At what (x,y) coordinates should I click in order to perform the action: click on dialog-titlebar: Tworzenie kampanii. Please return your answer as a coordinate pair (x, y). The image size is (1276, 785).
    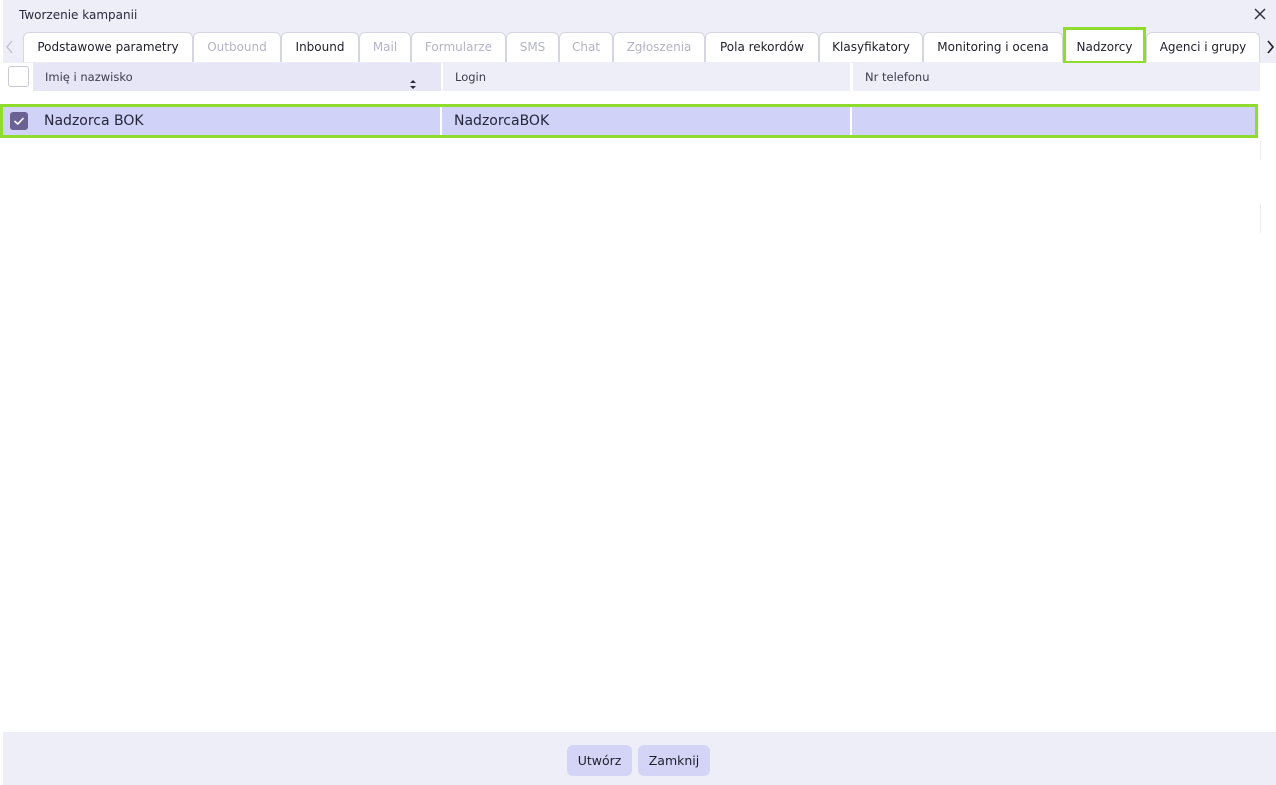
    Looking at the image, I should click on (639, 15).